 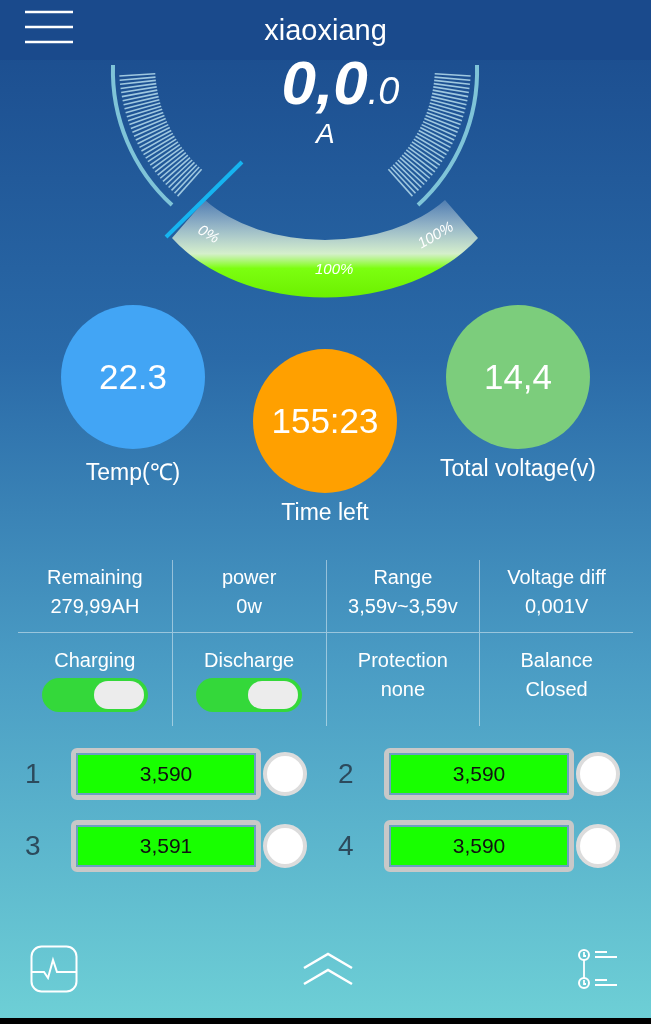 What do you see at coordinates (598, 969) in the screenshot?
I see `timeline-icon` at bounding box center [598, 969].